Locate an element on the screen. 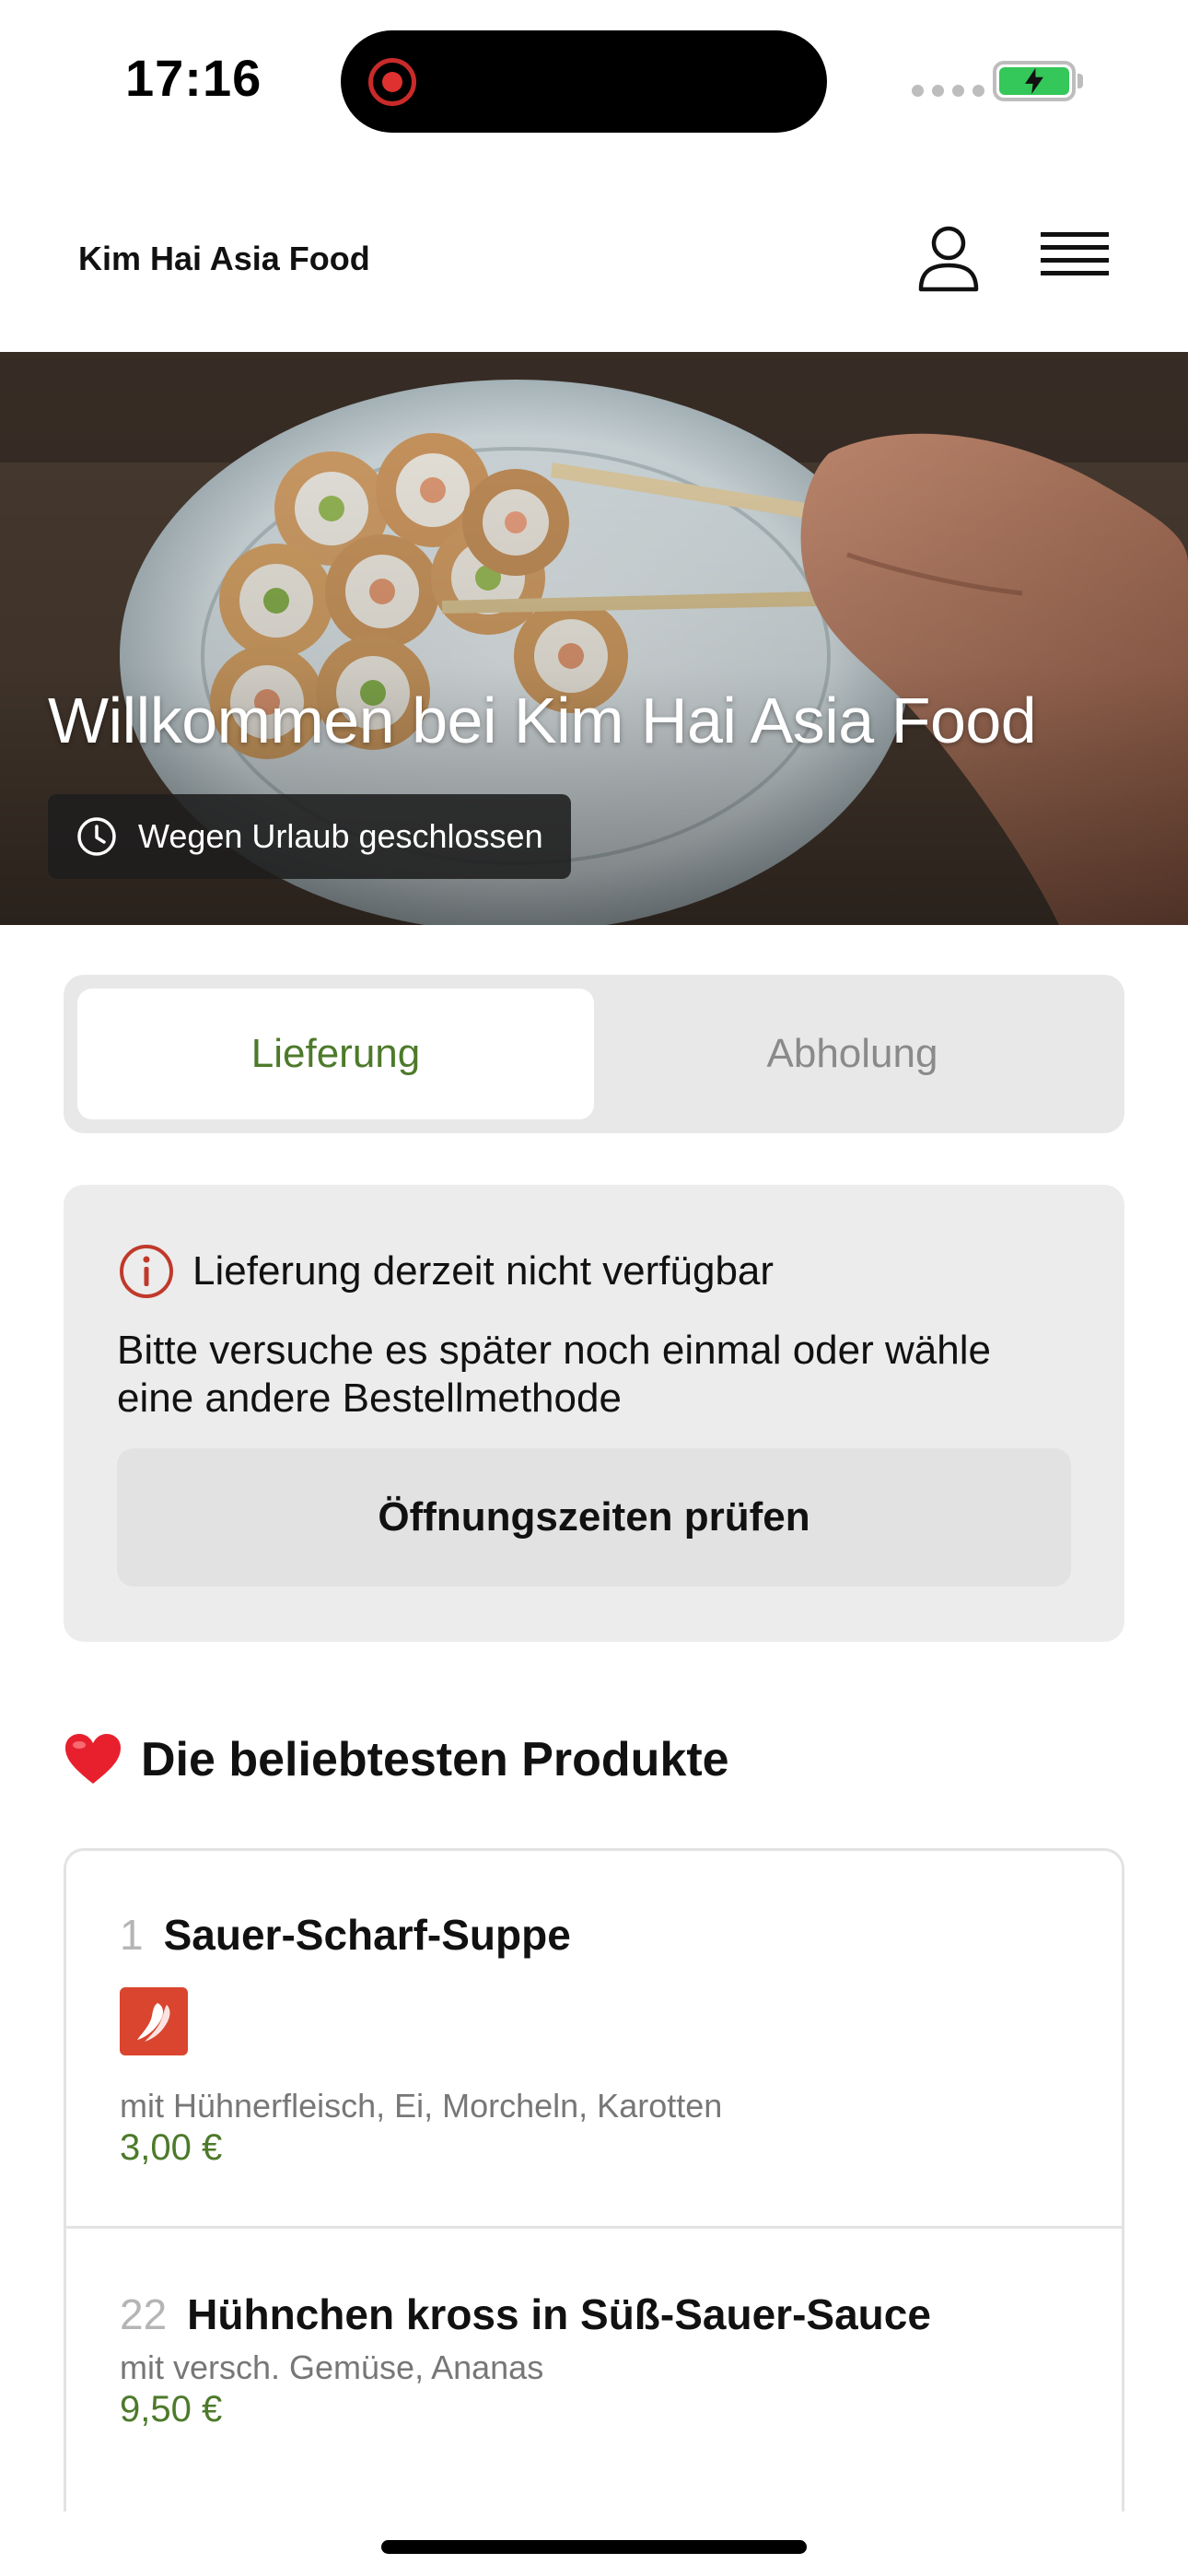 This screenshot has width=1188, height=2576. user-account-button is located at coordinates (949, 258).